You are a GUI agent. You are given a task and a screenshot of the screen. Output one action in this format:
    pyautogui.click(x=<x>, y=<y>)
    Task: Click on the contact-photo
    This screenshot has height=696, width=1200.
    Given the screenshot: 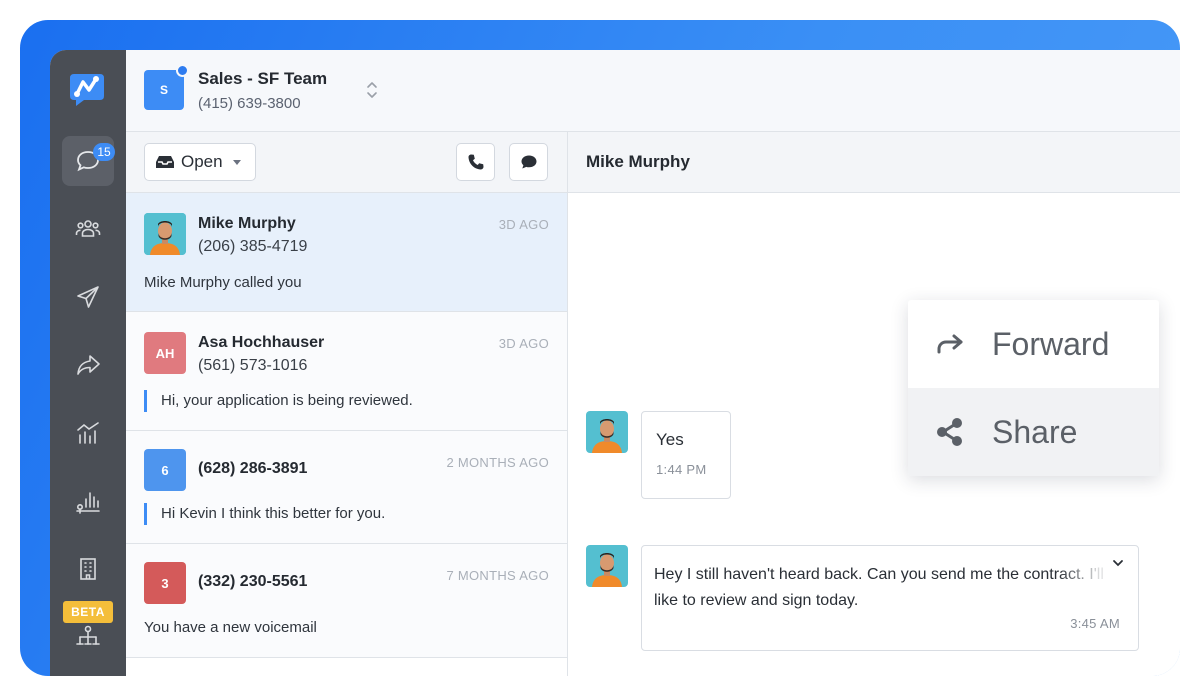 What is the action you would take?
    pyautogui.click(x=165, y=234)
    